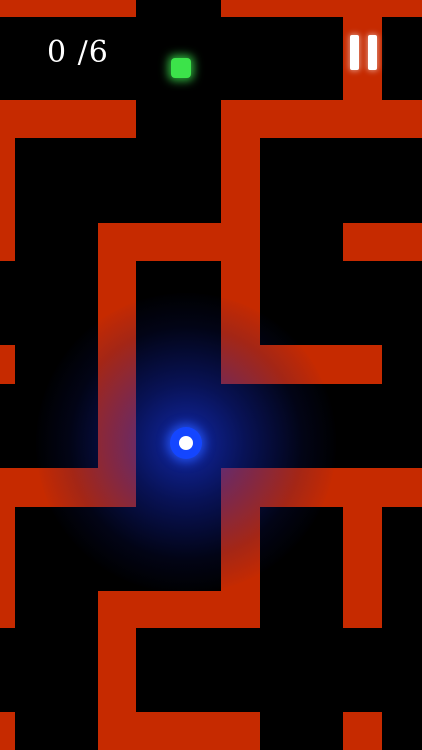 This screenshot has width=422, height=750. Describe the element at coordinates (78, 52) in the screenshot. I see `gem-counter: 0 /6` at that location.